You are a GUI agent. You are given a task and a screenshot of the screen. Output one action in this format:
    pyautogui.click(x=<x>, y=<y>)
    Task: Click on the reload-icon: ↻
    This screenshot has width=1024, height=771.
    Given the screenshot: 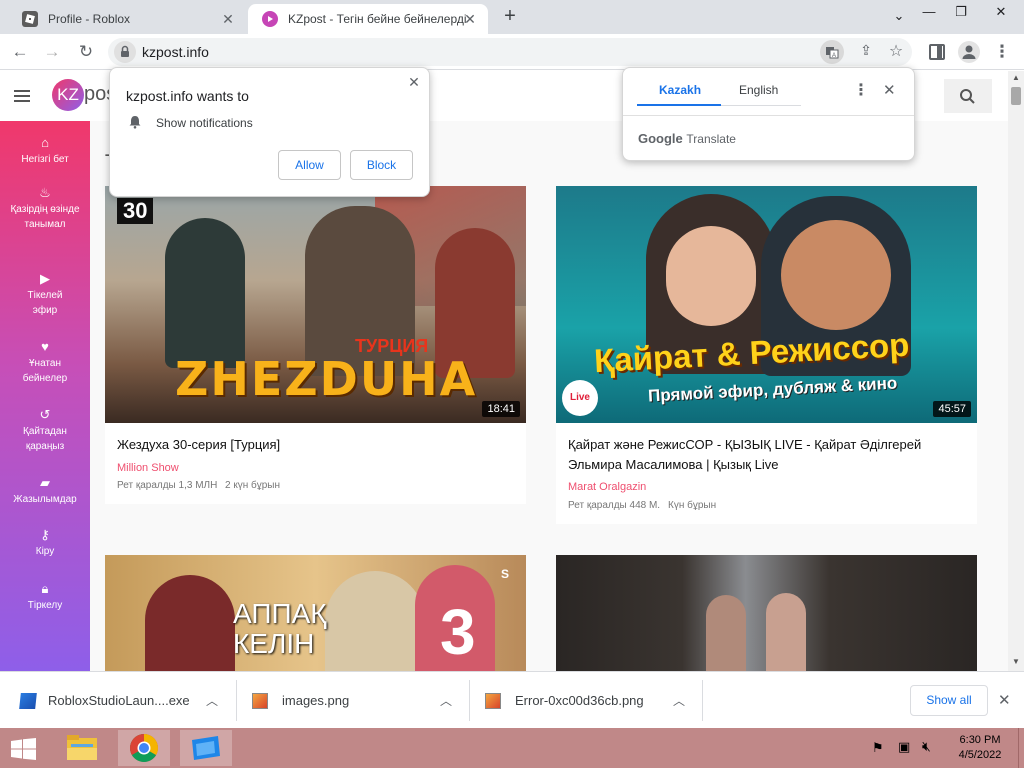 What is the action you would take?
    pyautogui.click(x=86, y=52)
    